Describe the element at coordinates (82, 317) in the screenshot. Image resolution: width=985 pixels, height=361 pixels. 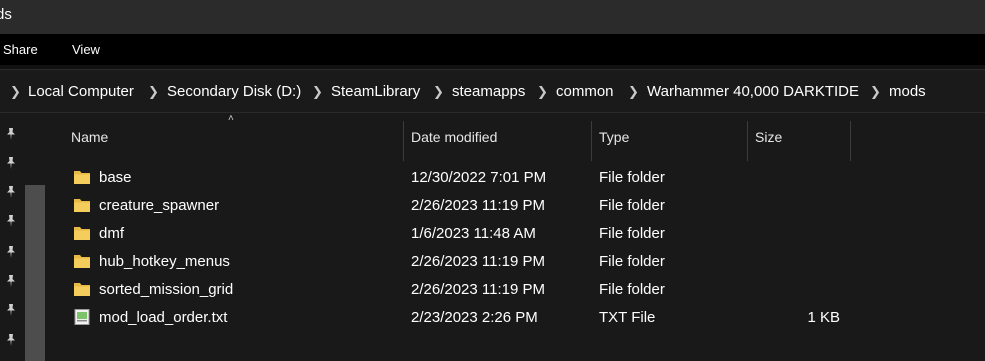
I see `text-file-icon` at that location.